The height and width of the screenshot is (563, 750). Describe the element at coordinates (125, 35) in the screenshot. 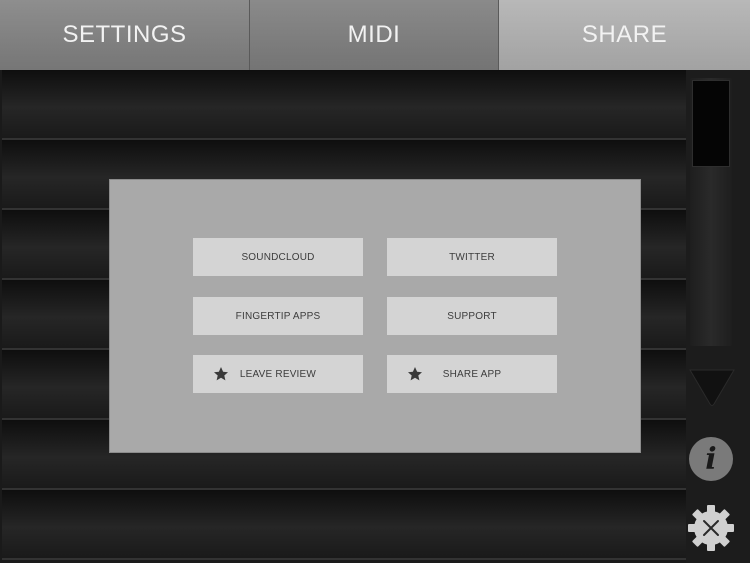

I see `tab-settings: SETTINGS` at that location.